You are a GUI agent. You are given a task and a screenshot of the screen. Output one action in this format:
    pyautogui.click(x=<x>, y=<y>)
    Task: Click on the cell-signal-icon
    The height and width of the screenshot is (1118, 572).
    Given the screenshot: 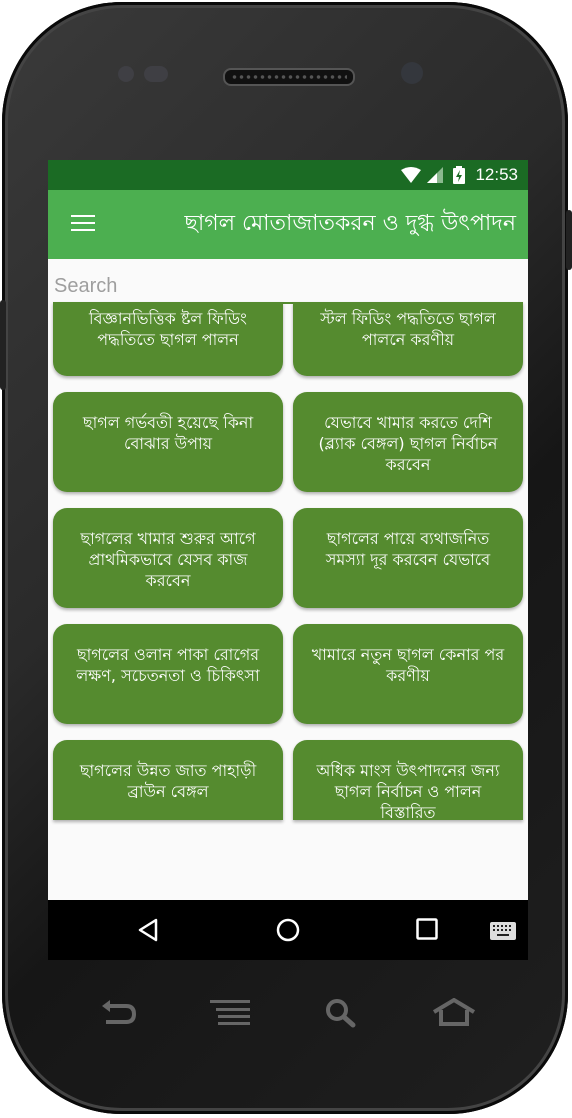 What is the action you would take?
    pyautogui.click(x=435, y=175)
    